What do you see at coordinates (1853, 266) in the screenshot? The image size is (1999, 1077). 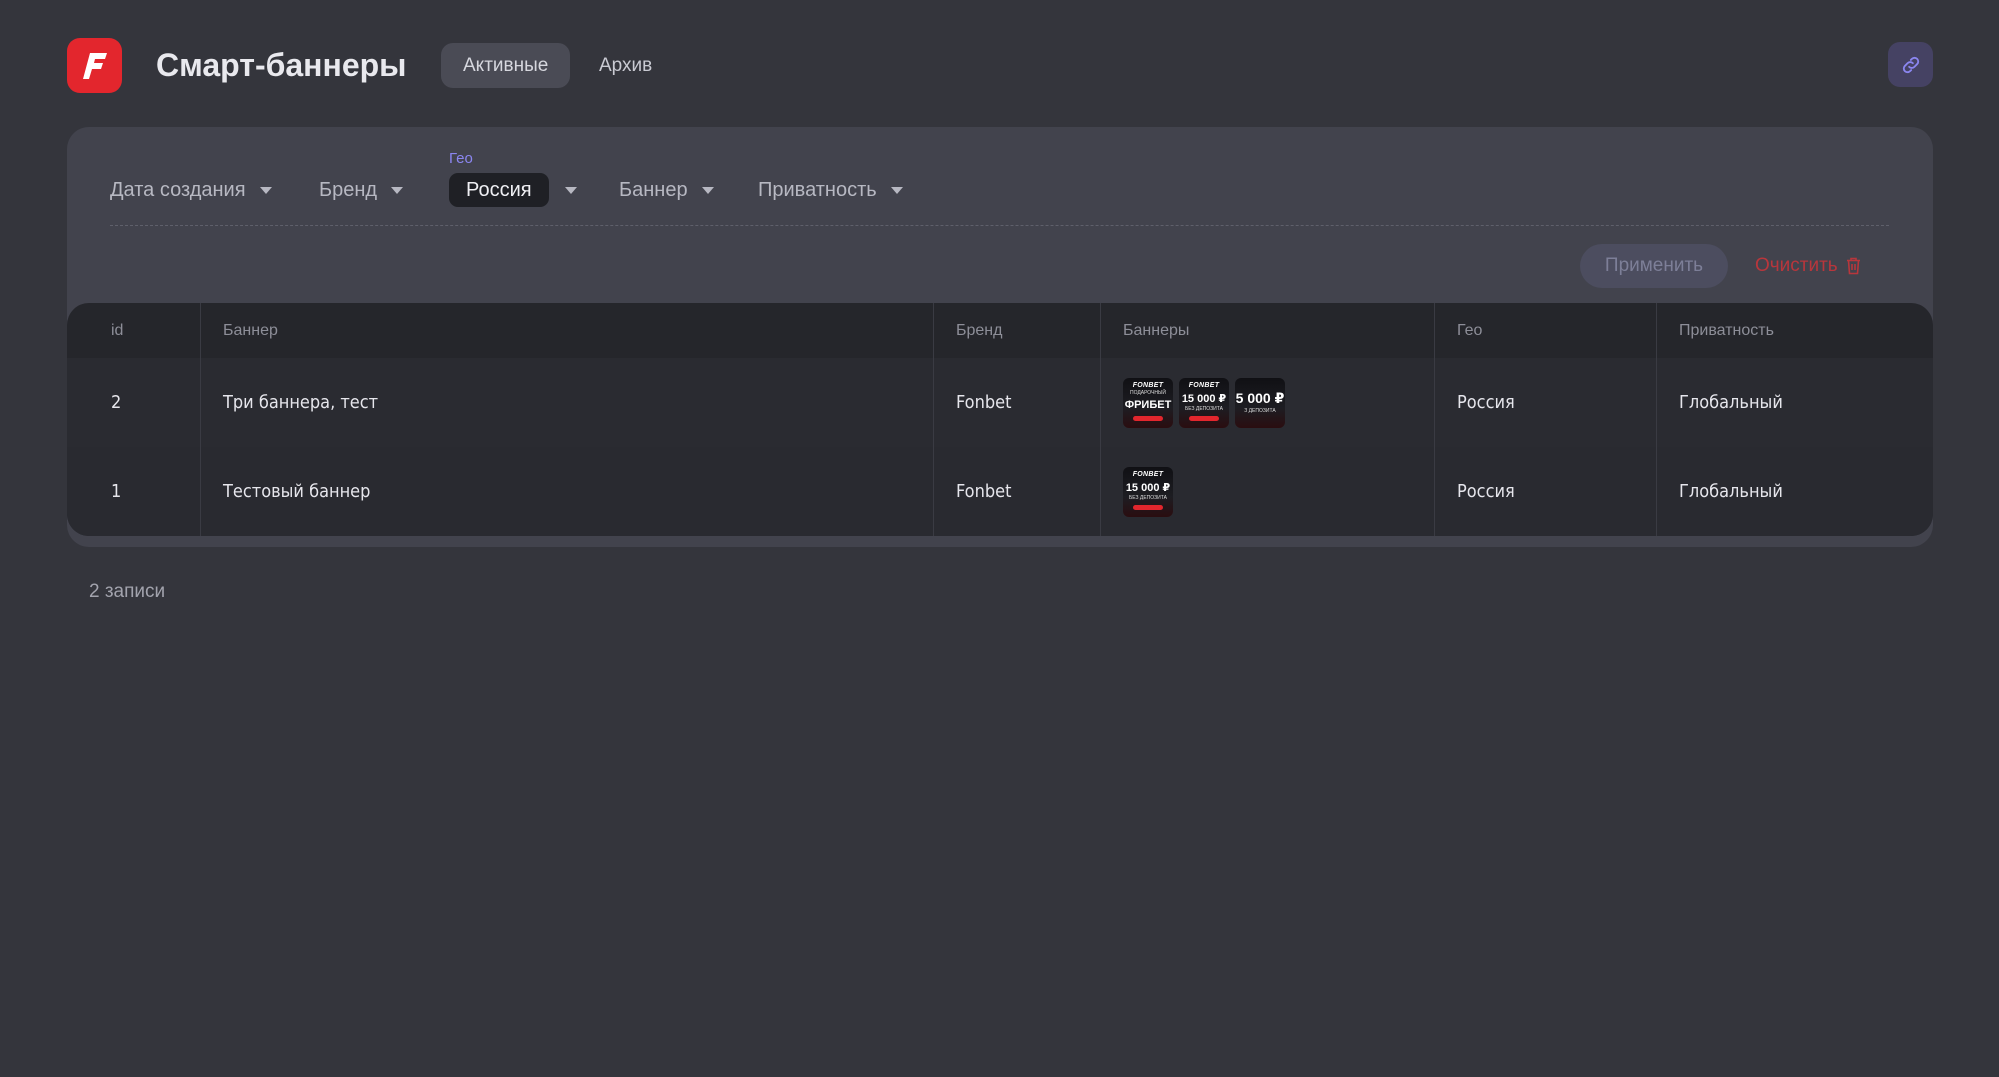 I see `trash-icon` at bounding box center [1853, 266].